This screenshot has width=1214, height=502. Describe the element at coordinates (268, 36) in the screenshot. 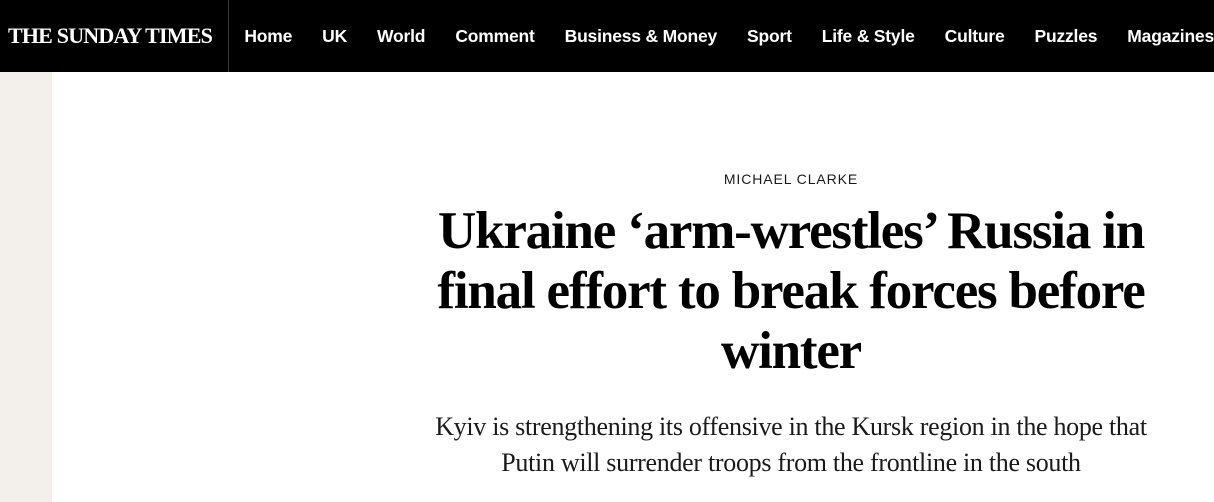

I see `nav-item-home: Home` at that location.